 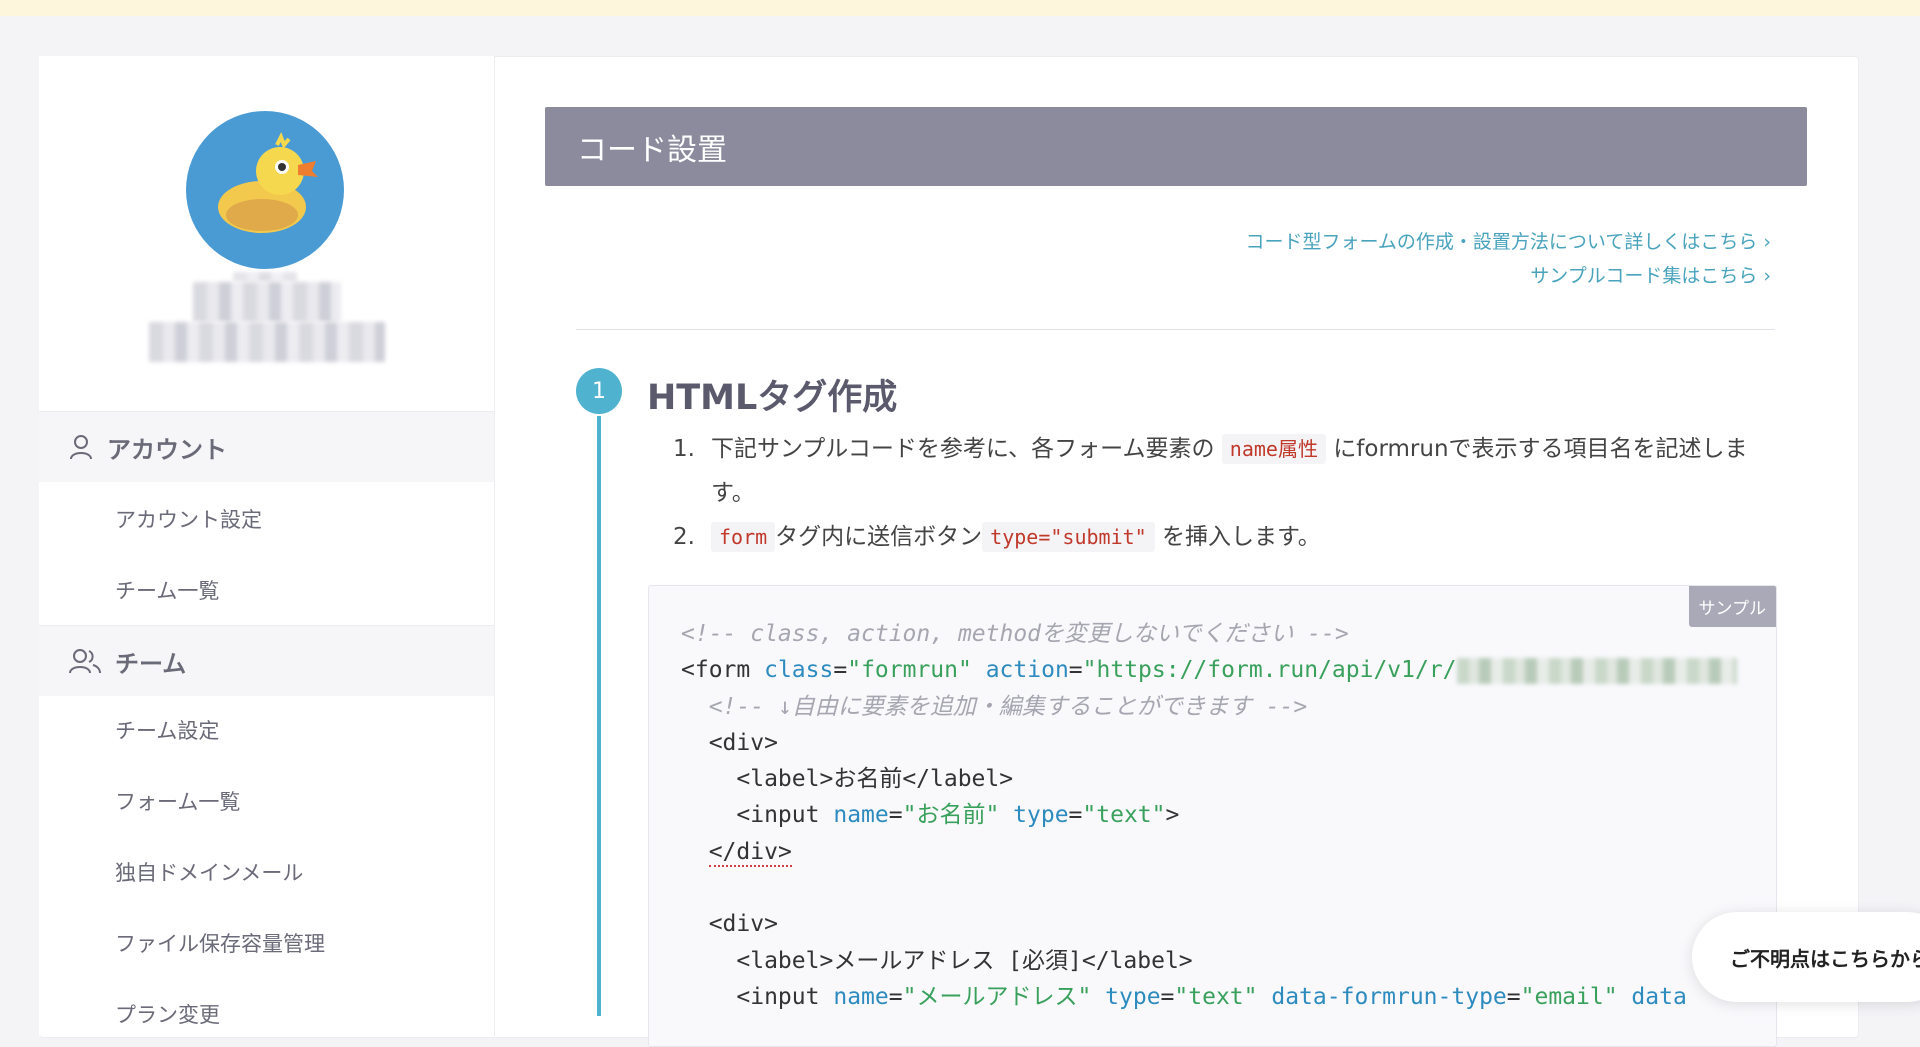 What do you see at coordinates (599, 391) in the screenshot?
I see `step-number-badge: 1` at bounding box center [599, 391].